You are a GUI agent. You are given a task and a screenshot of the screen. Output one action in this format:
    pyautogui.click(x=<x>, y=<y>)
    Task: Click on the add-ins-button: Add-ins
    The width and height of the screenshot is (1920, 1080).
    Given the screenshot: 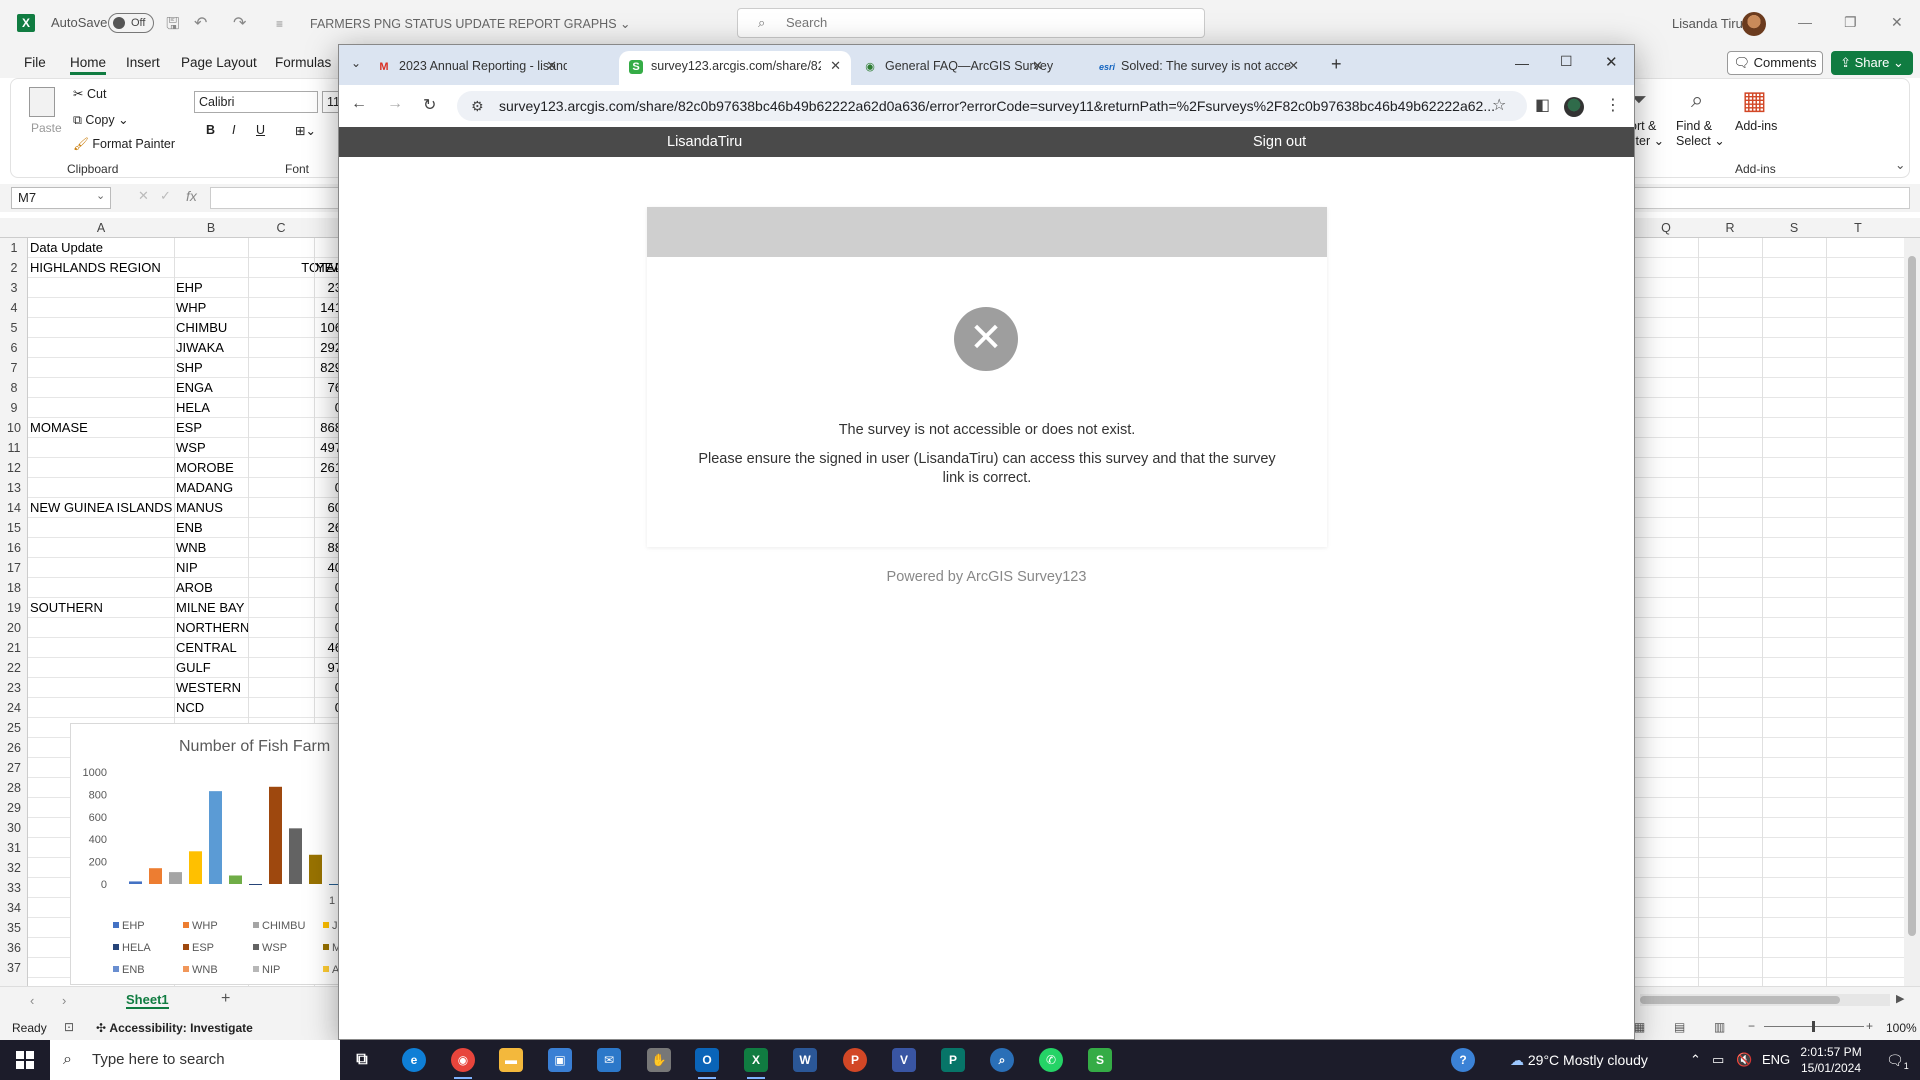 What is the action you would take?
    pyautogui.click(x=1756, y=126)
    